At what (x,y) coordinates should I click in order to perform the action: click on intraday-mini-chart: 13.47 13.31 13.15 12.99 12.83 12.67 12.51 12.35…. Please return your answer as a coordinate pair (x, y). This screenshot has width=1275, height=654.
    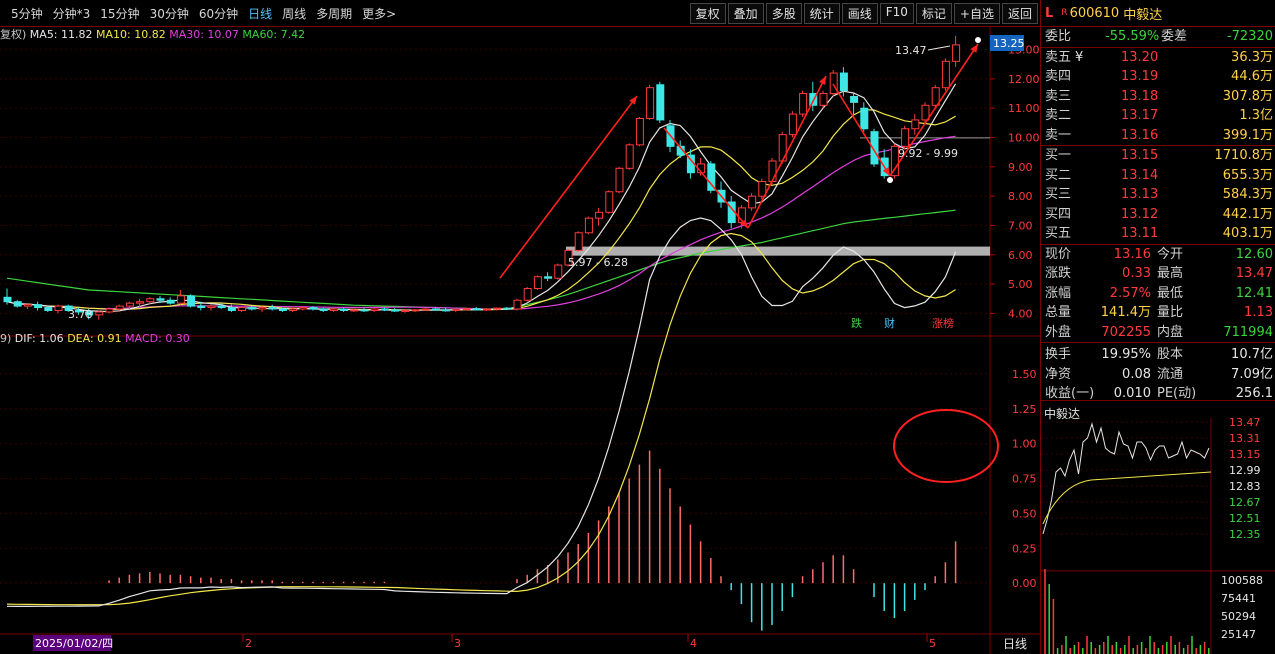
    Looking at the image, I should click on (1158, 529).